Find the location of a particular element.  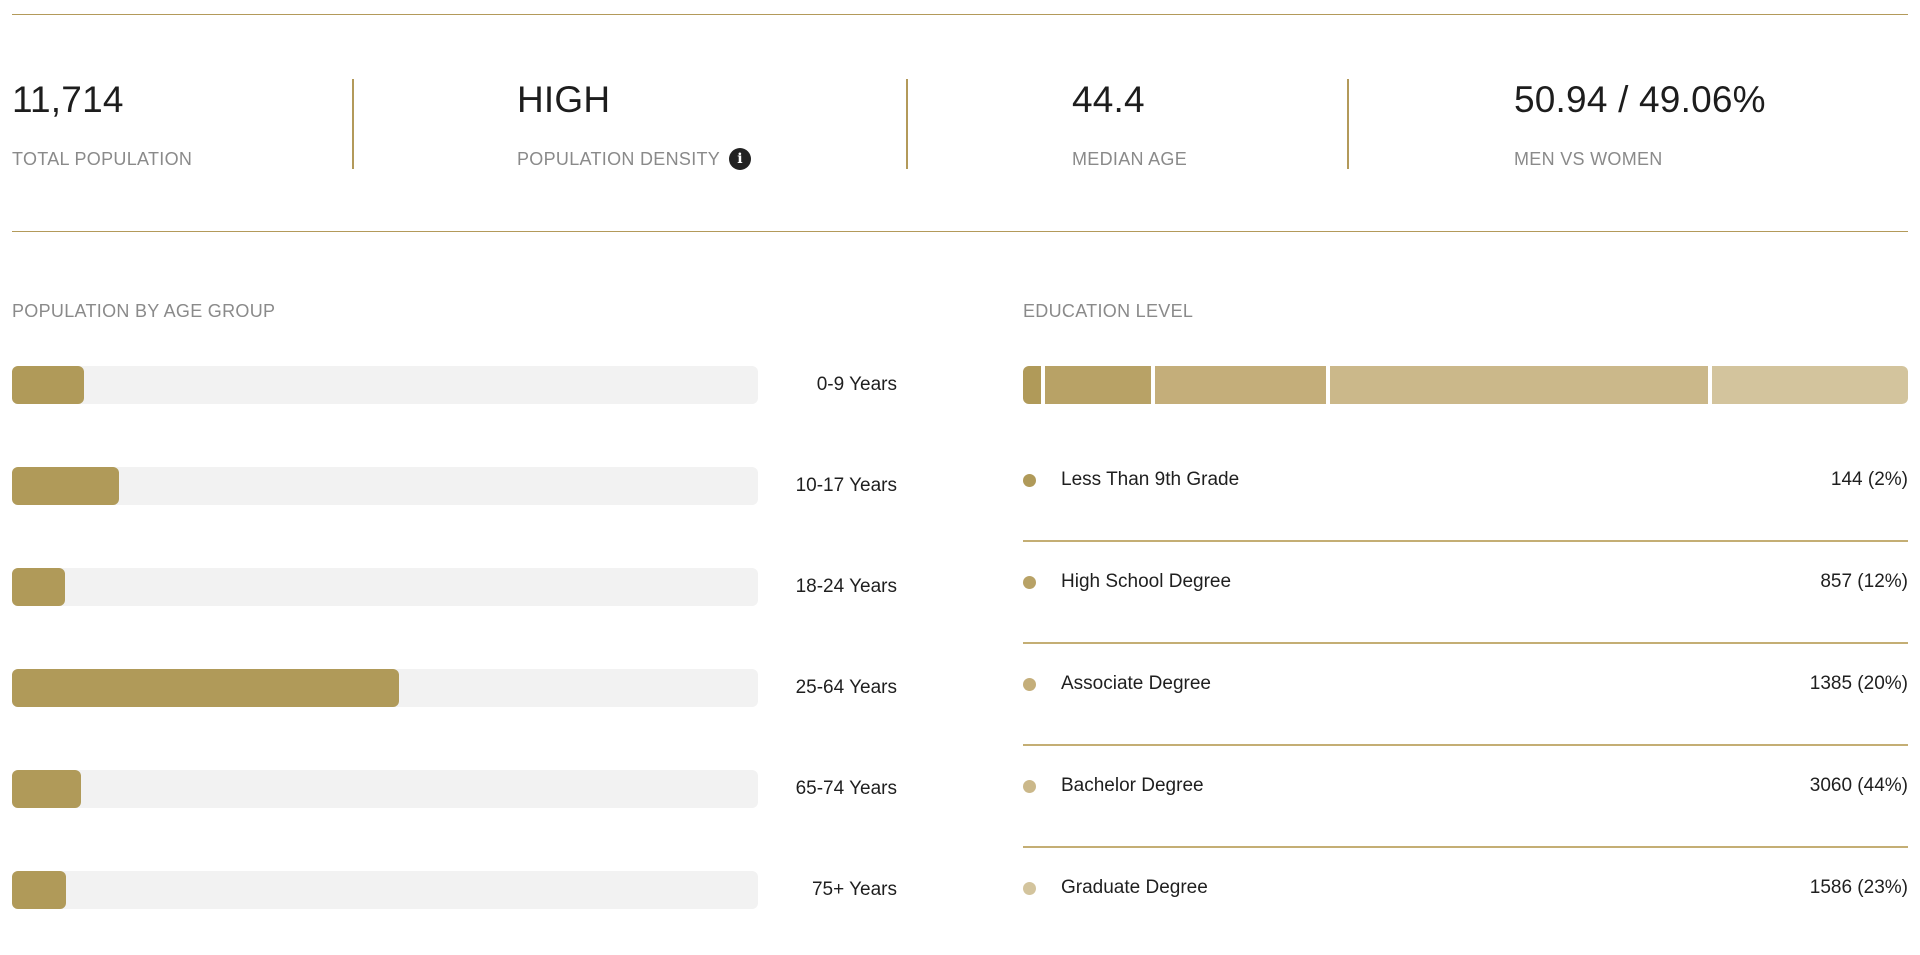

stat-value: 50.94 / 49.06% is located at coordinates (1640, 99).